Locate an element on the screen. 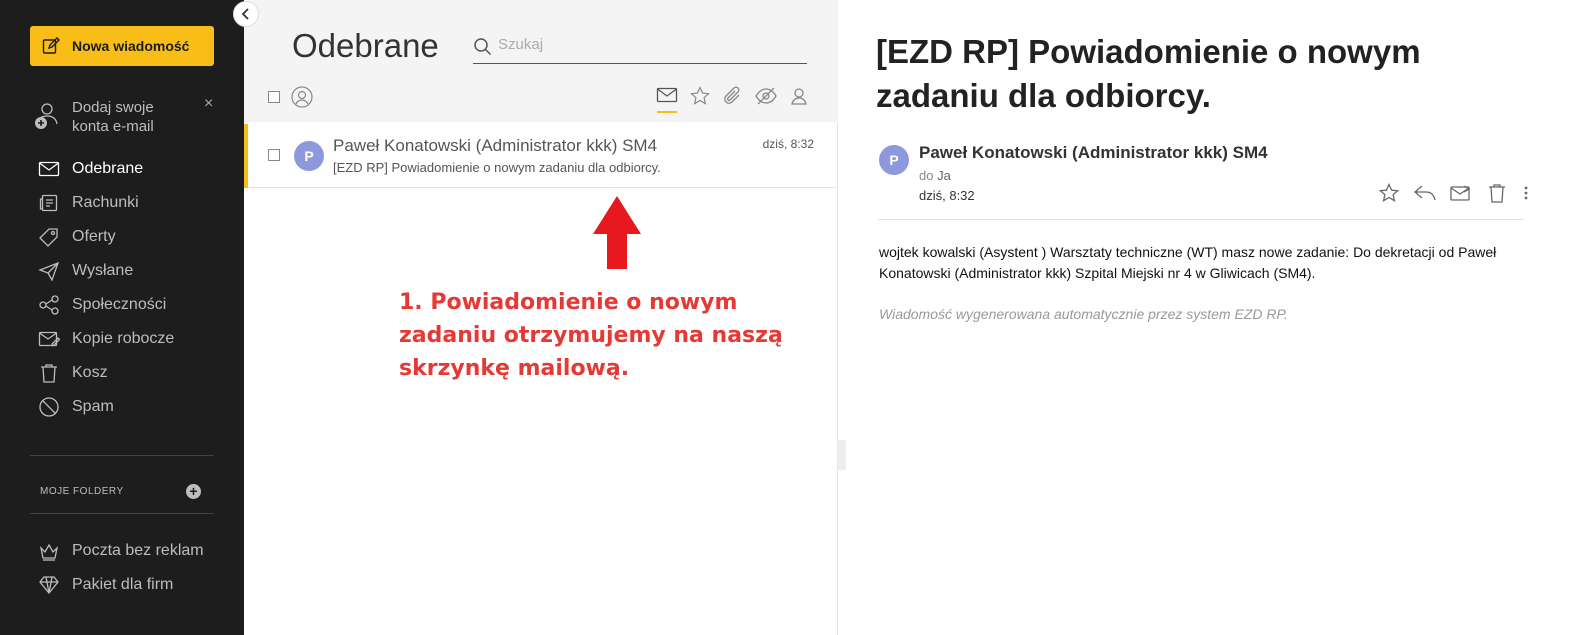 This screenshot has width=1574, height=635. sender-filter-icon is located at coordinates (302, 97).